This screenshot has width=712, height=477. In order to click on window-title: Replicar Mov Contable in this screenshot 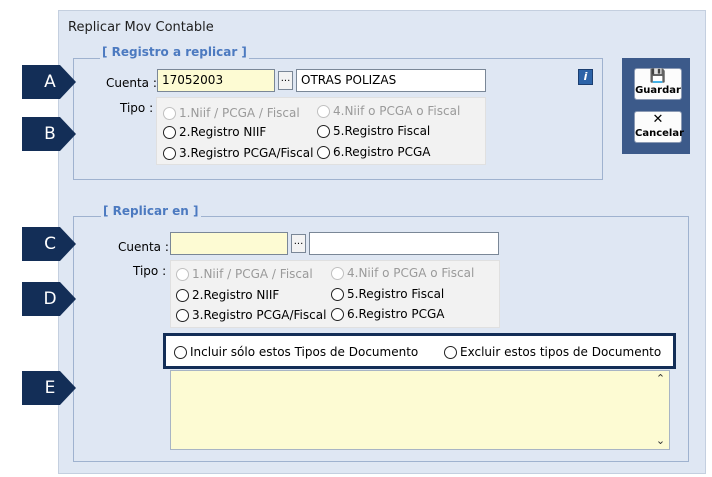, I will do `click(141, 27)`.